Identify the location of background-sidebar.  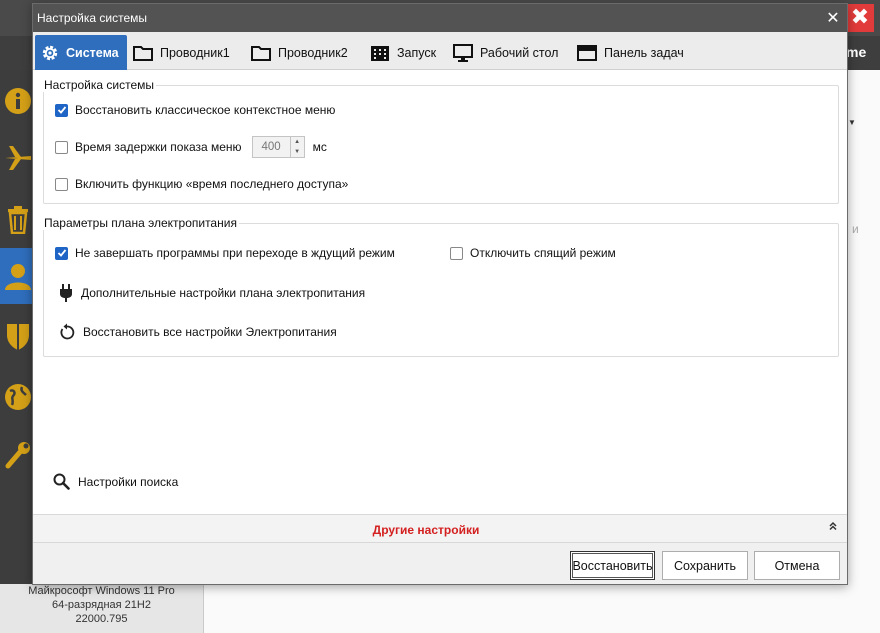
(18, 351).